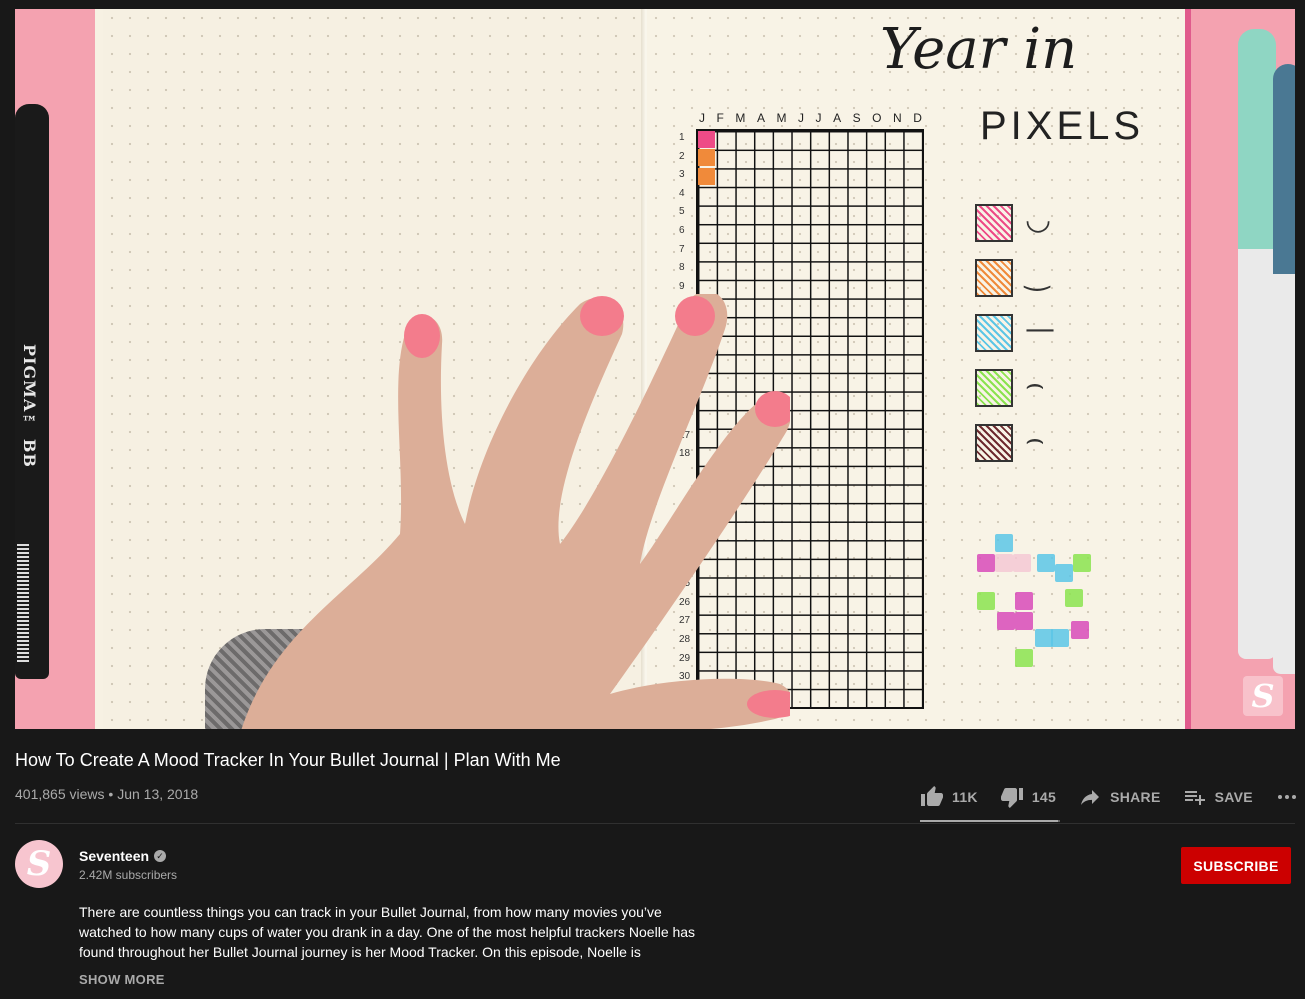 The width and height of the screenshot is (1305, 999). Describe the element at coordinates (1090, 797) in the screenshot. I see `share-arrow-icon` at that location.